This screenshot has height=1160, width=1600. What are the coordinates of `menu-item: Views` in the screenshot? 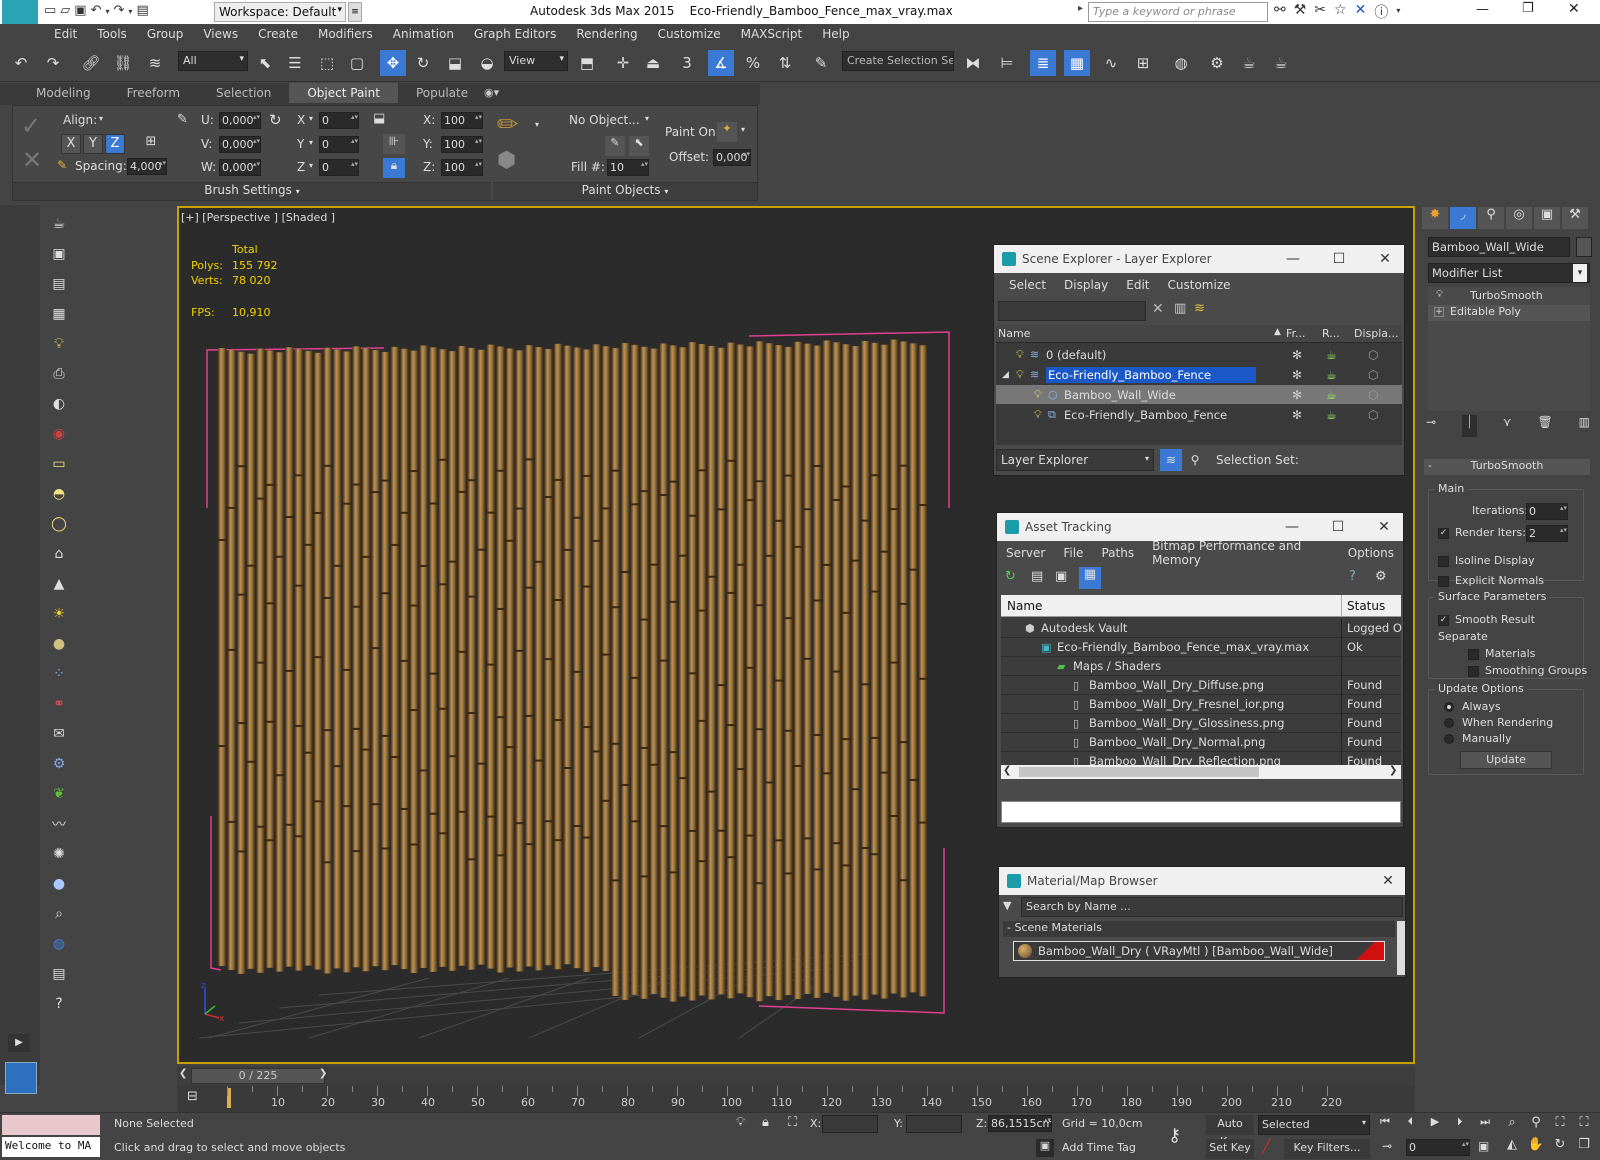 It's located at (220, 34).